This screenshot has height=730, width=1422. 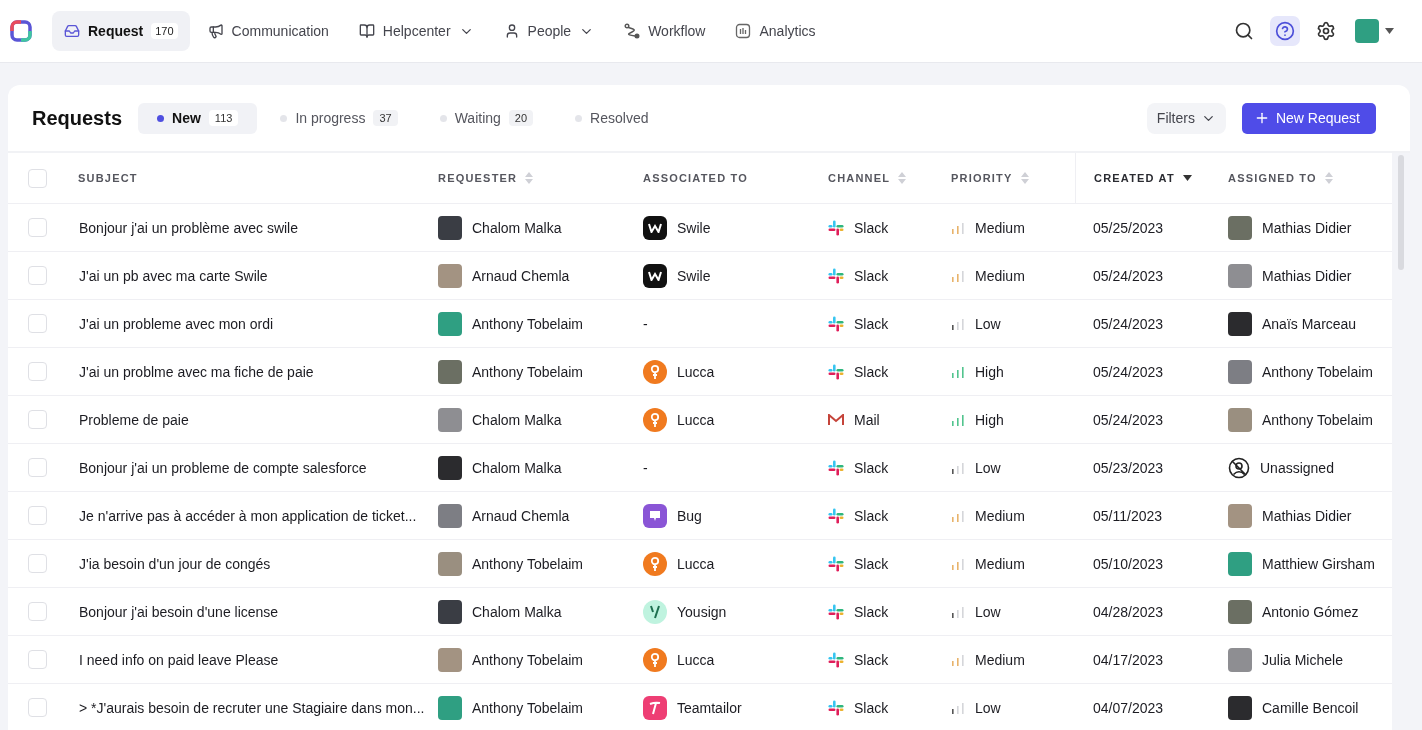 What do you see at coordinates (1272, 178) in the screenshot?
I see `column-header: ASSIGNED TO` at bounding box center [1272, 178].